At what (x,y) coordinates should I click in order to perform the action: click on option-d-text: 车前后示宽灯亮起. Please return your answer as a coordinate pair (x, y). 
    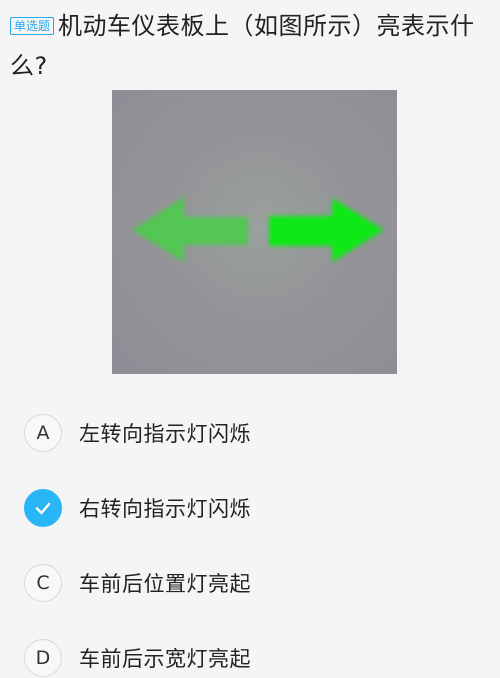
    Looking at the image, I should click on (165, 659).